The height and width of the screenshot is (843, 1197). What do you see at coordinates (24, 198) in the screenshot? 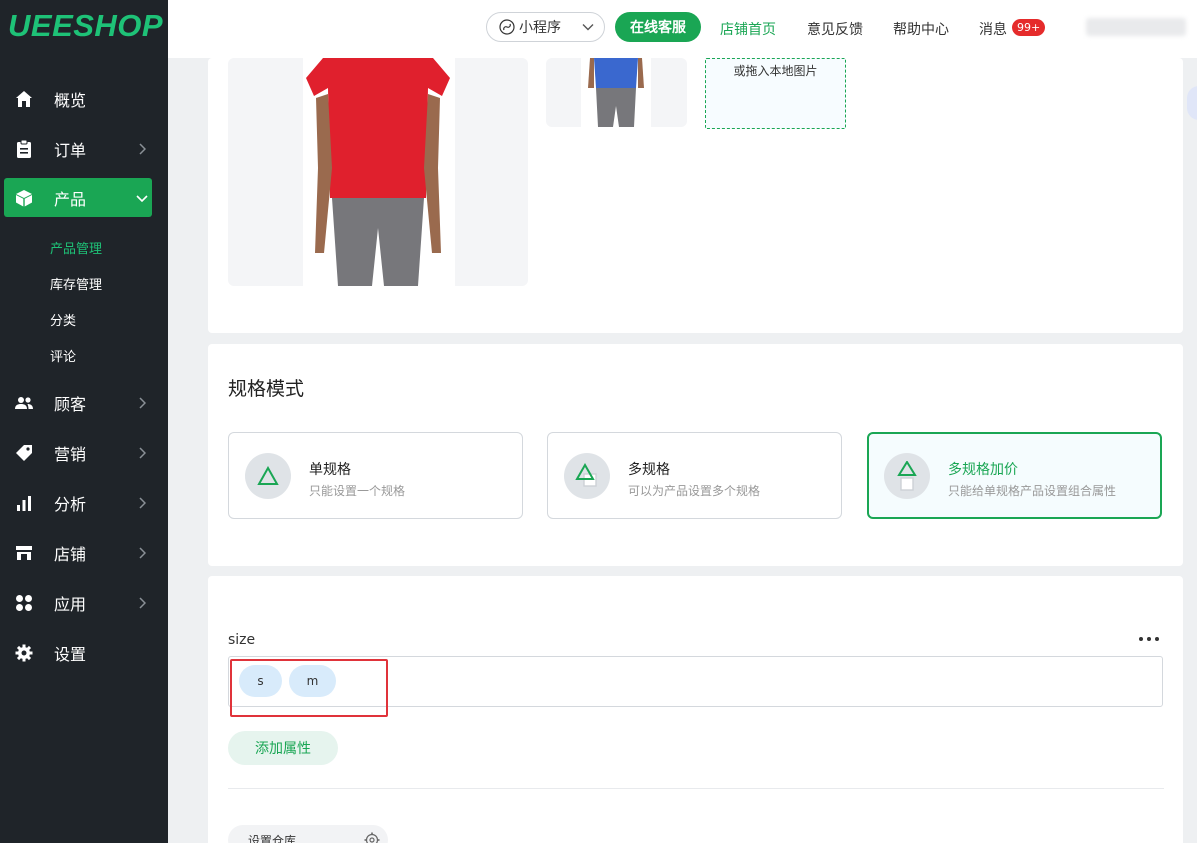
I see `box-icon` at bounding box center [24, 198].